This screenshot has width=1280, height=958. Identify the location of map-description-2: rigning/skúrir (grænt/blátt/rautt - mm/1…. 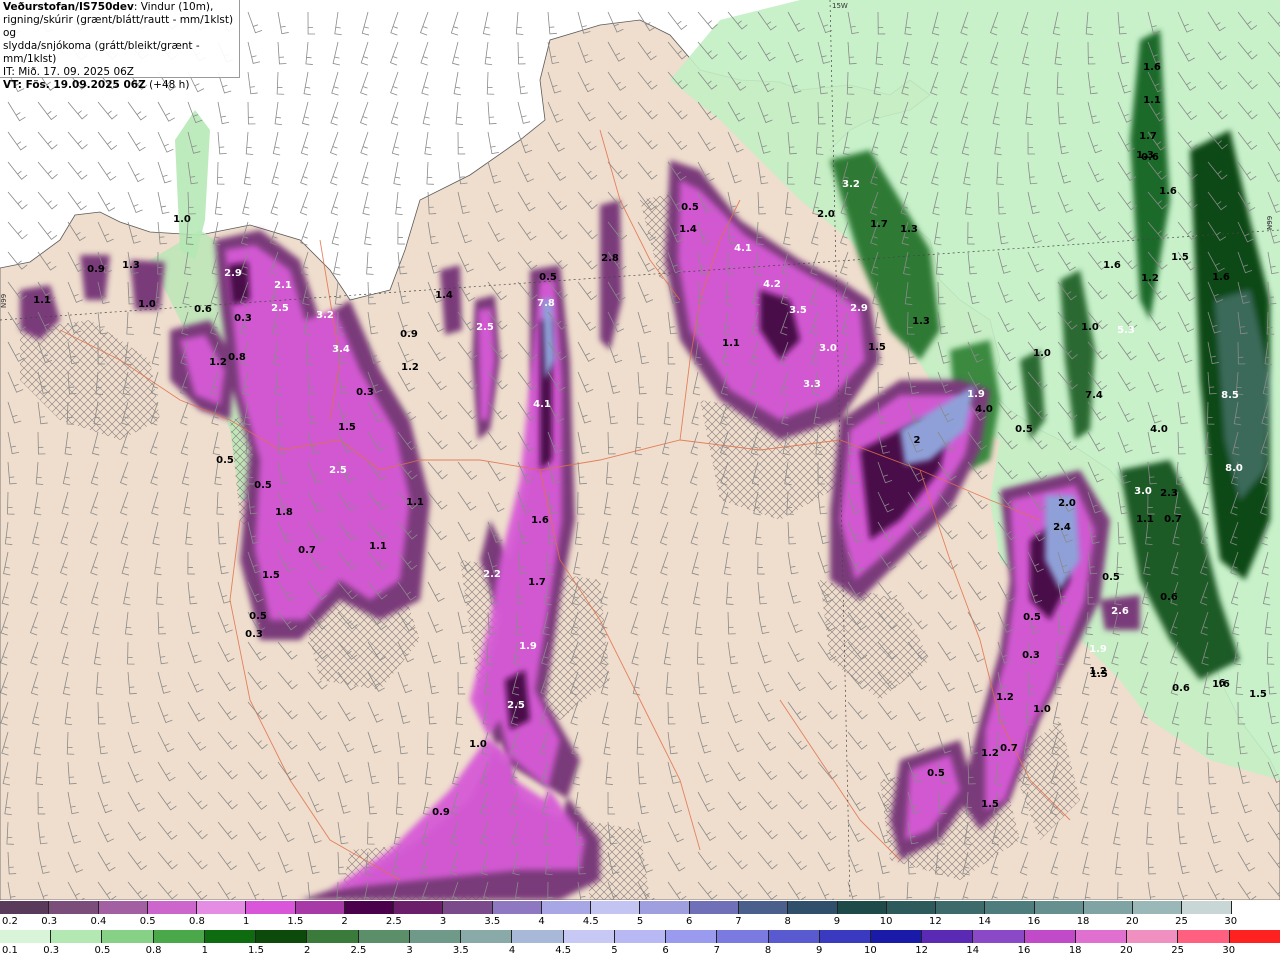
(118, 26).